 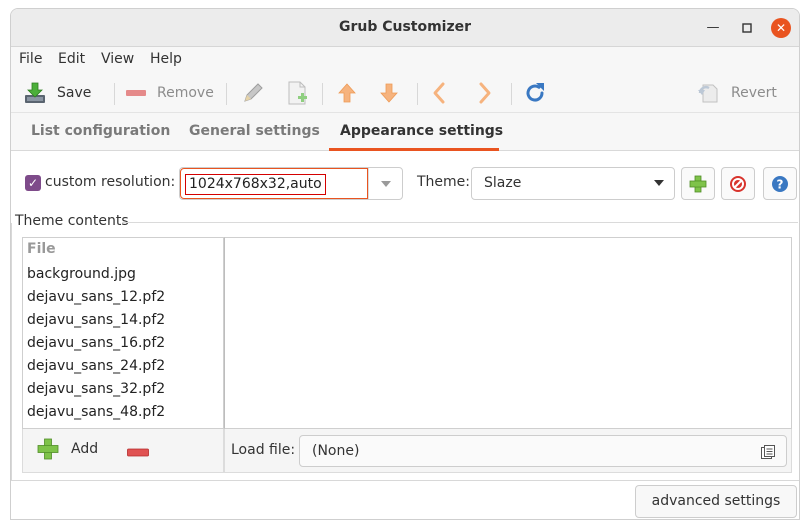 I want to click on file-column-header: File, so click(x=41, y=249).